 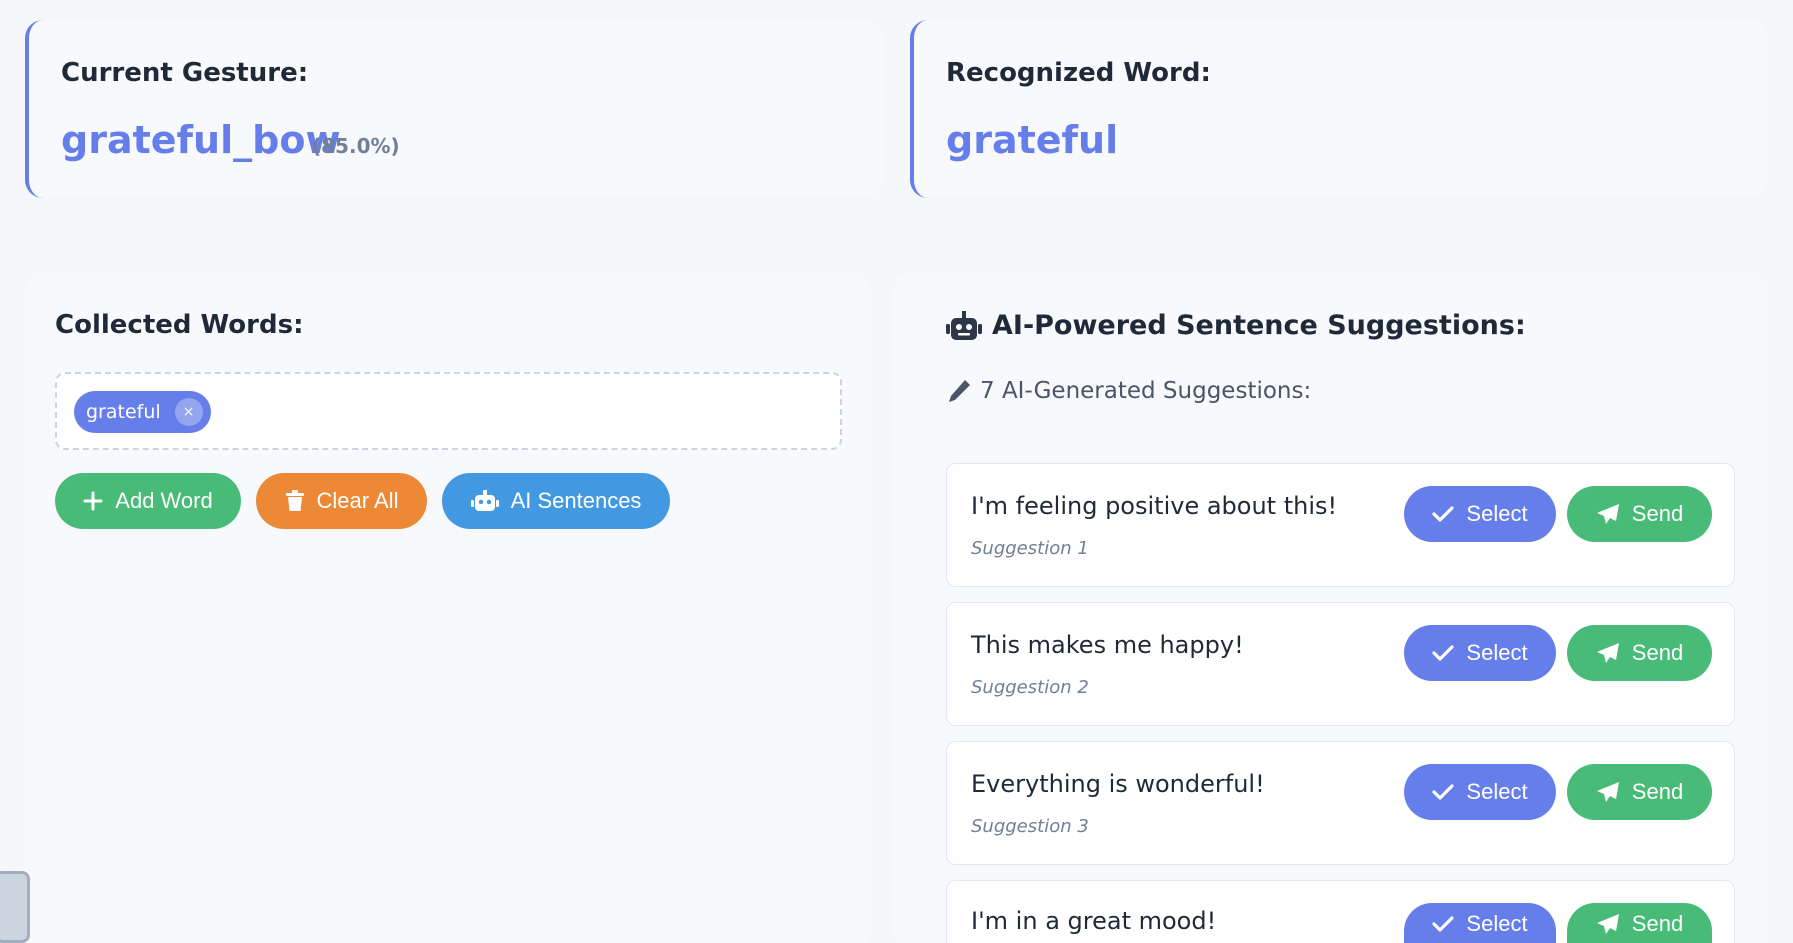 What do you see at coordinates (1339, 109) in the screenshot?
I see `recognized-word-card: Recognized Word: grateful` at bounding box center [1339, 109].